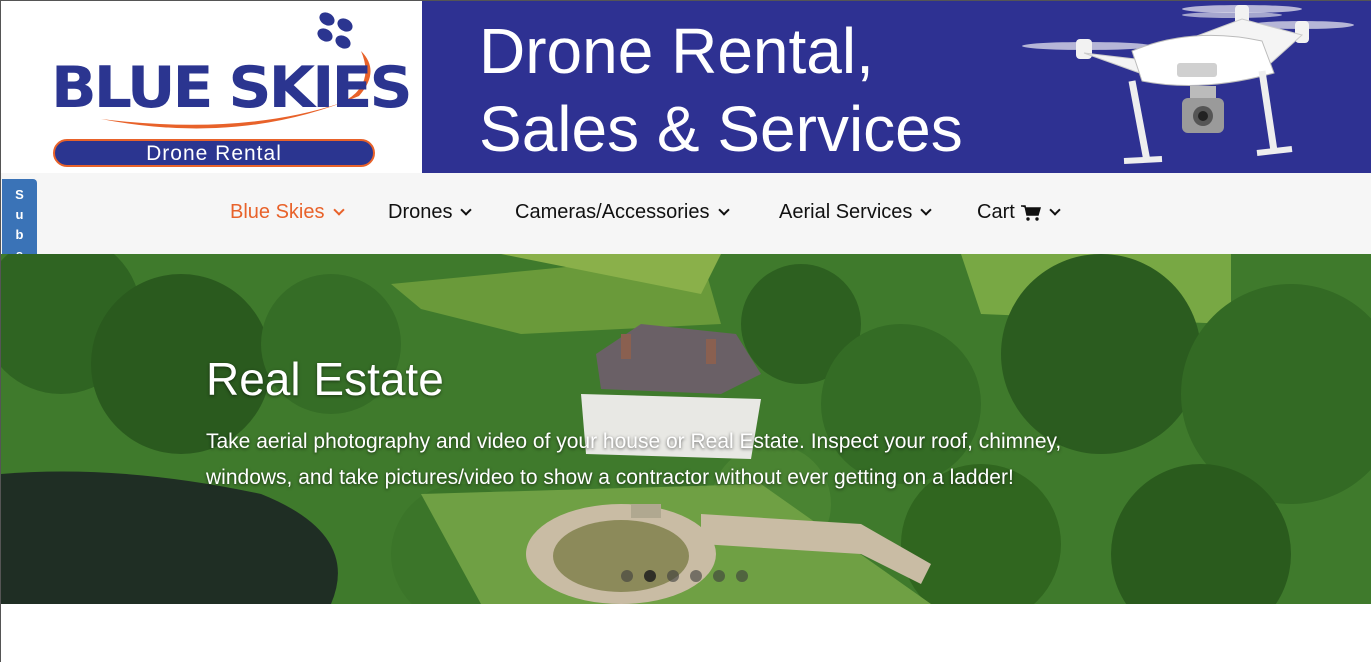 This screenshot has height=662, width=1371. Describe the element at coordinates (19, 234) in the screenshot. I see `subscribe-letter: b` at that location.